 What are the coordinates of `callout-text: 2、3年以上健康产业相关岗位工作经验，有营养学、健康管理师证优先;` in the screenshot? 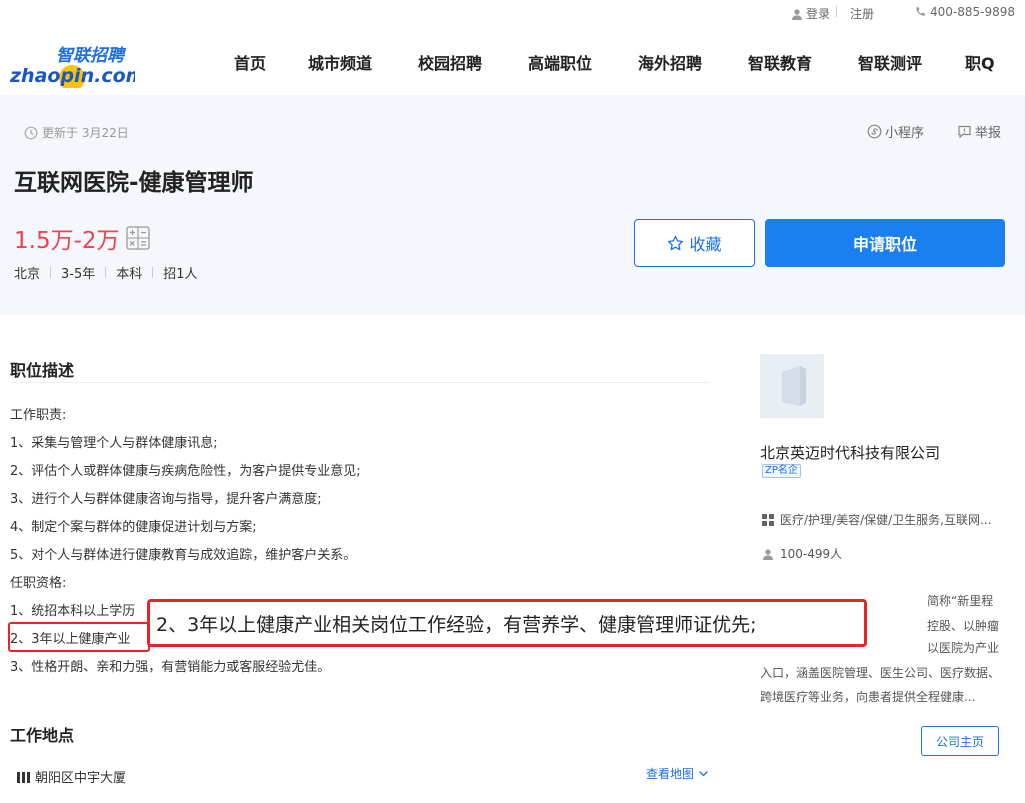 It's located at (456, 624).